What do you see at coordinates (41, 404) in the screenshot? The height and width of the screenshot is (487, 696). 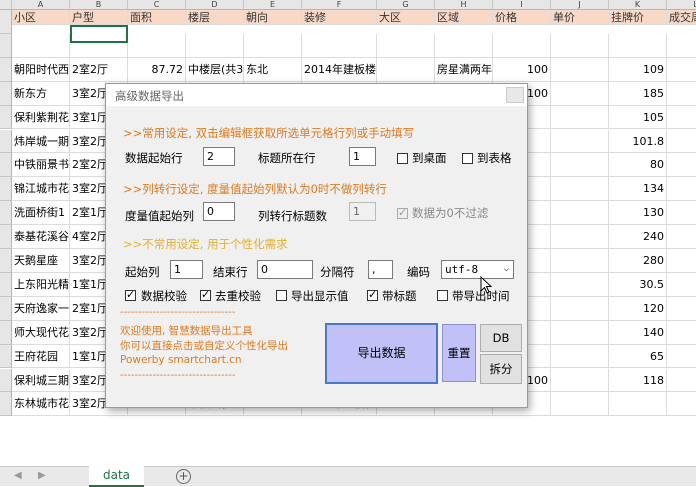 I see `table-cell: 东林城市花` at bounding box center [41, 404].